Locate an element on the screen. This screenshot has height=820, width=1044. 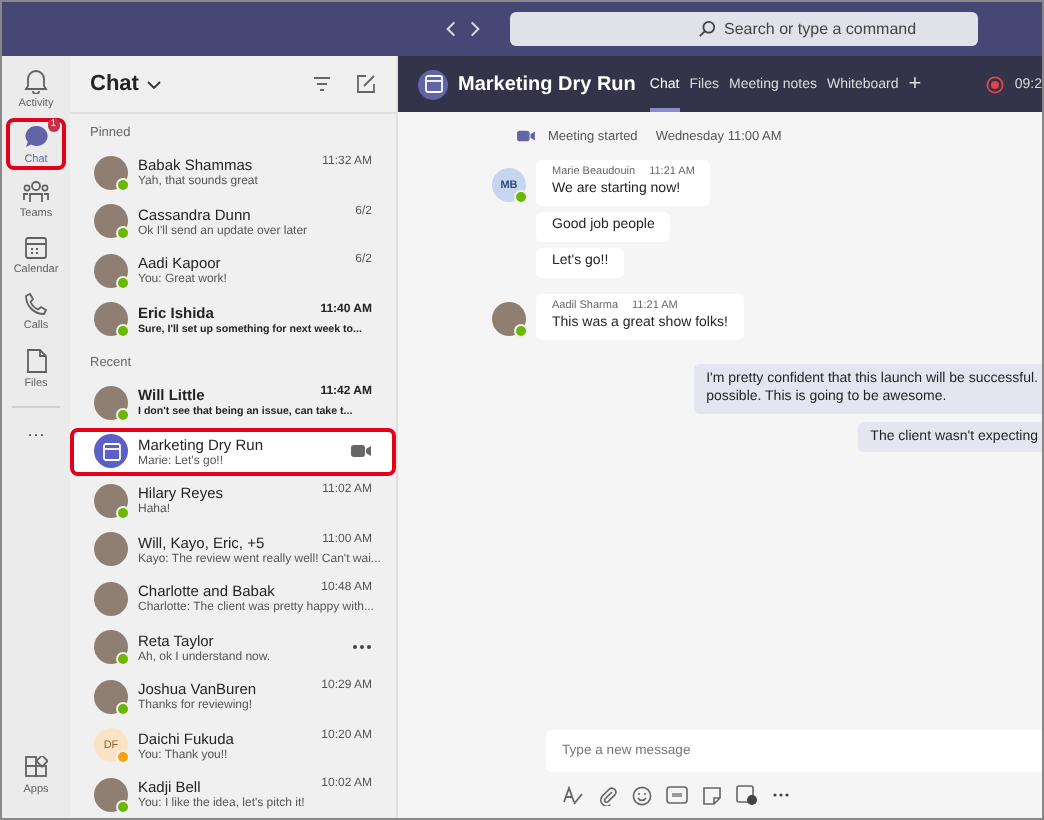
meeting-avatar is located at coordinates (111, 451).